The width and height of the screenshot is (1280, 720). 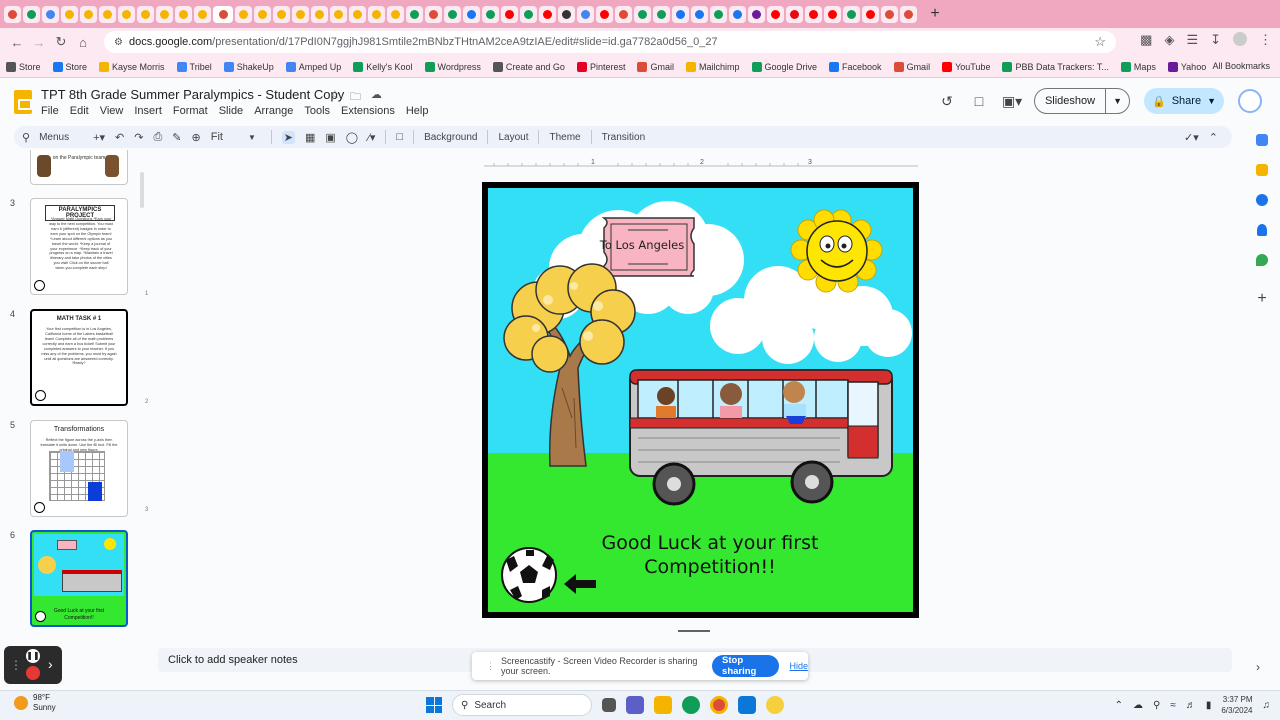 I want to click on add-addon-icon: +, so click(x=1261, y=299).